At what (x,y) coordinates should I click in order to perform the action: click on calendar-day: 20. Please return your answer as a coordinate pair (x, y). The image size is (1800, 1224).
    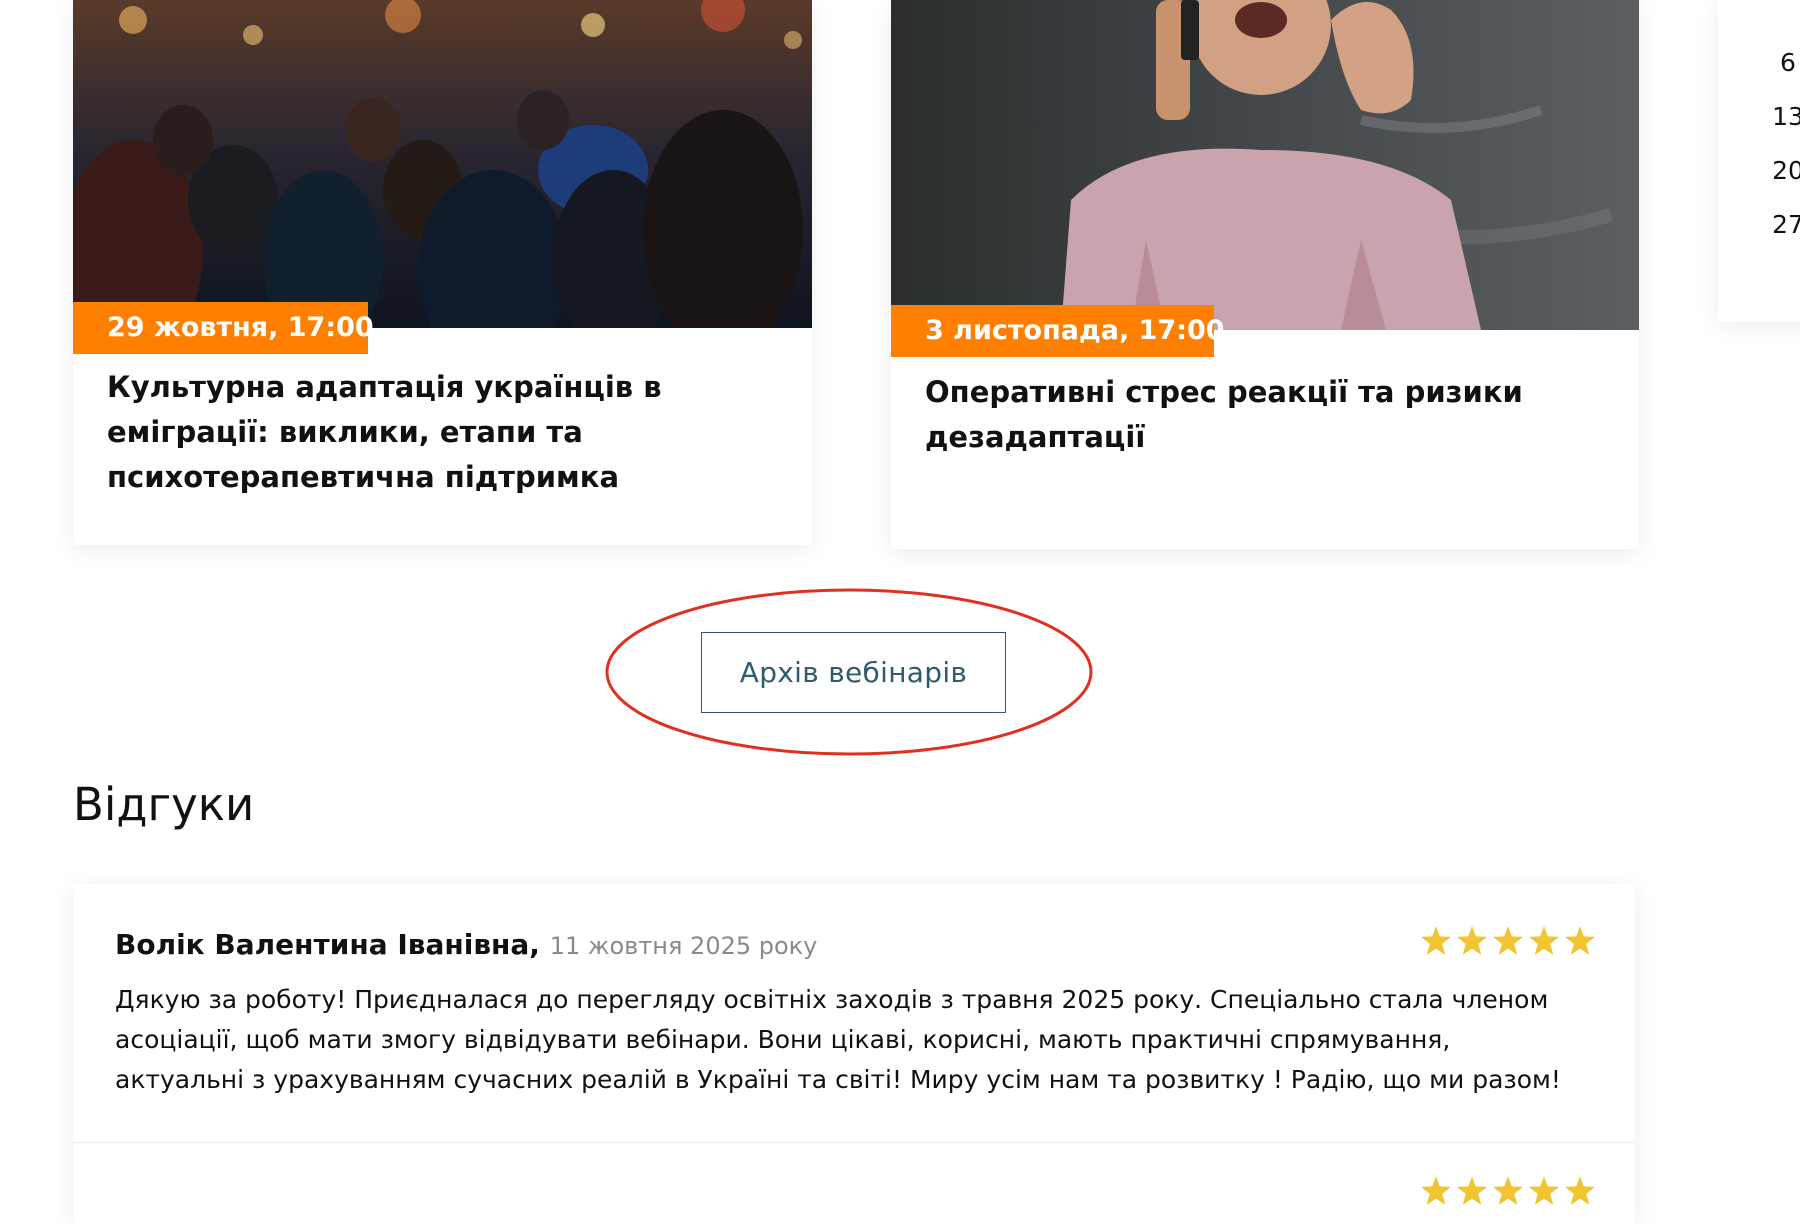
    Looking at the image, I should click on (1781, 170).